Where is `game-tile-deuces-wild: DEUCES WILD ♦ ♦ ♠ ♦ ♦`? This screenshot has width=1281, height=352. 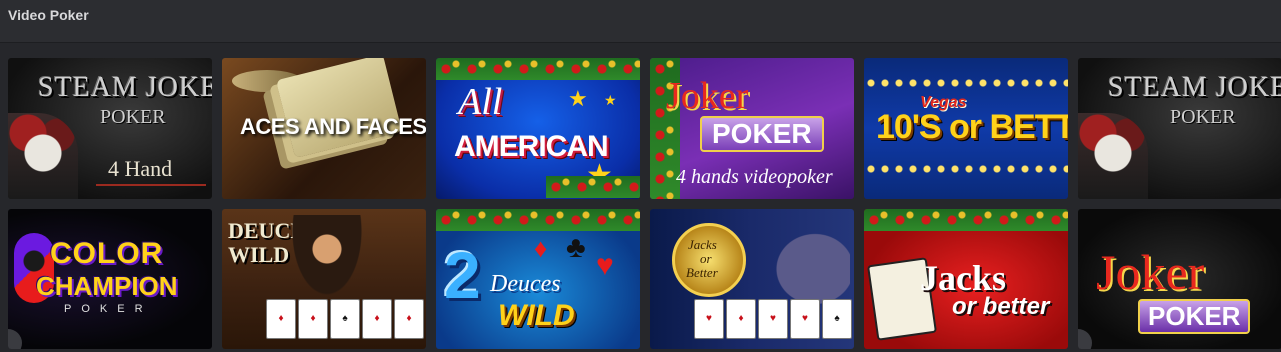
game-tile-deuces-wild: DEUCES WILD ♦ ♦ ♠ ♦ ♦ is located at coordinates (324, 279).